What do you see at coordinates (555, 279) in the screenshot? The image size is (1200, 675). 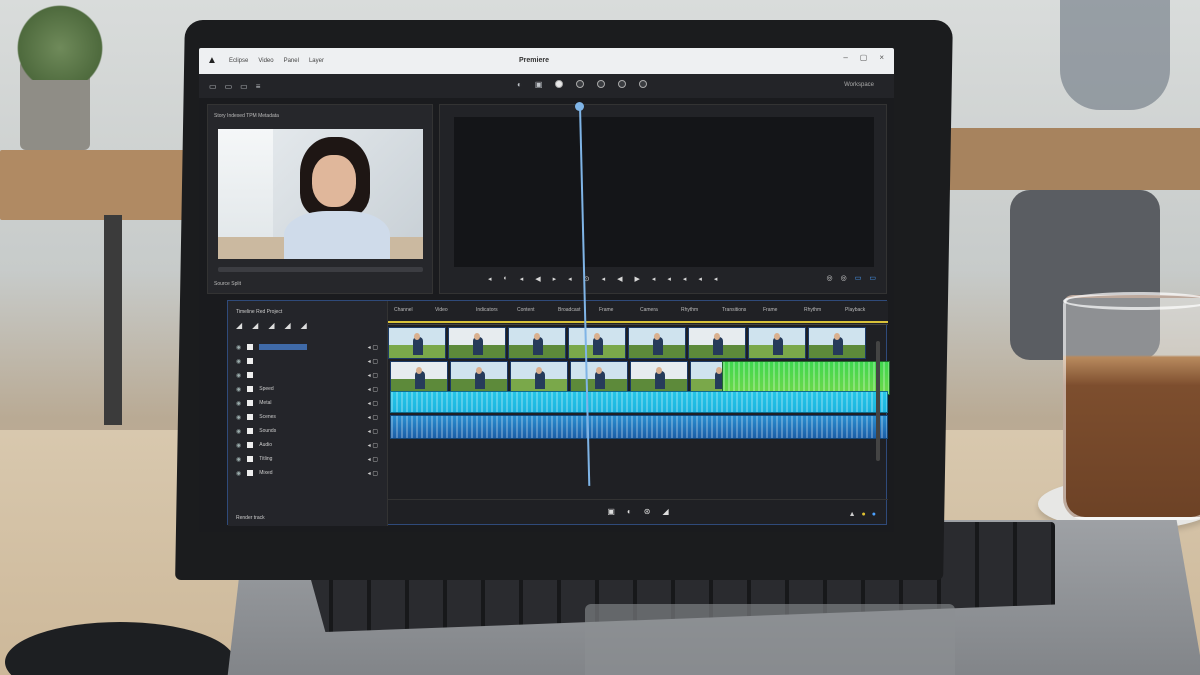 I see `transport-control: ▸` at bounding box center [555, 279].